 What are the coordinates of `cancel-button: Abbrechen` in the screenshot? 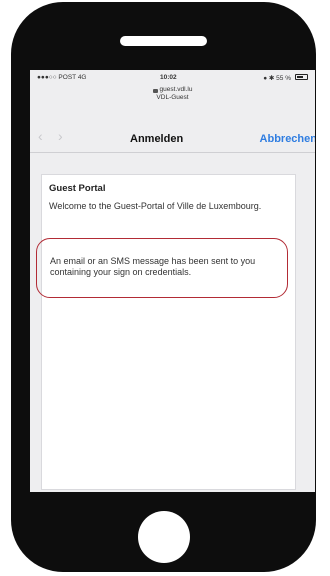 It's located at (287, 139).